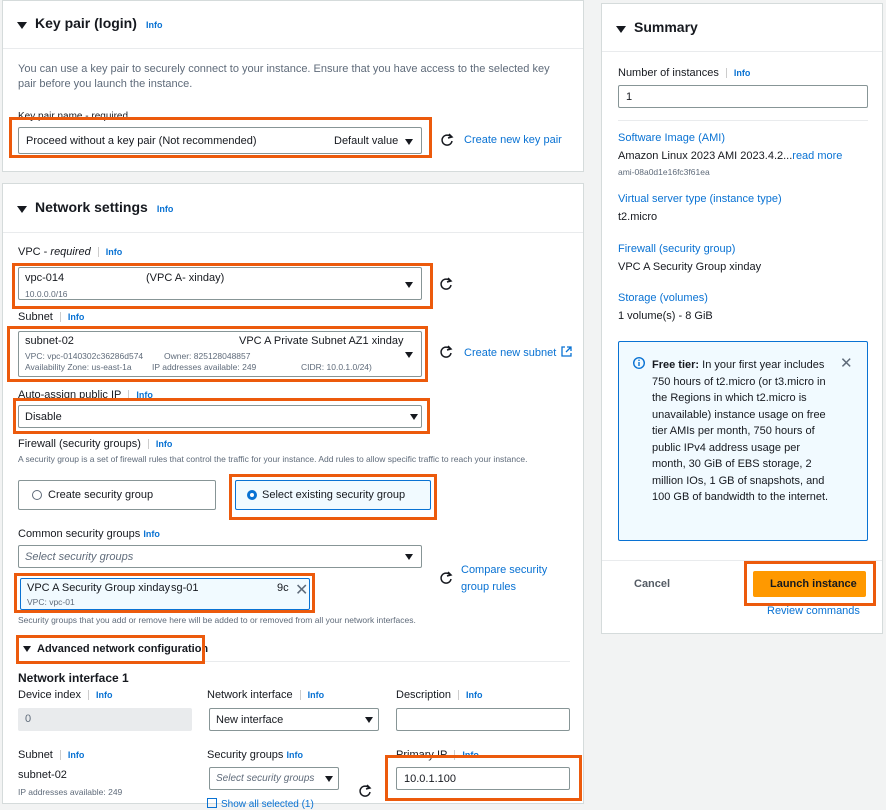 This screenshot has height=810, width=886. What do you see at coordinates (567, 351) in the screenshot?
I see `external-link-icon` at bounding box center [567, 351].